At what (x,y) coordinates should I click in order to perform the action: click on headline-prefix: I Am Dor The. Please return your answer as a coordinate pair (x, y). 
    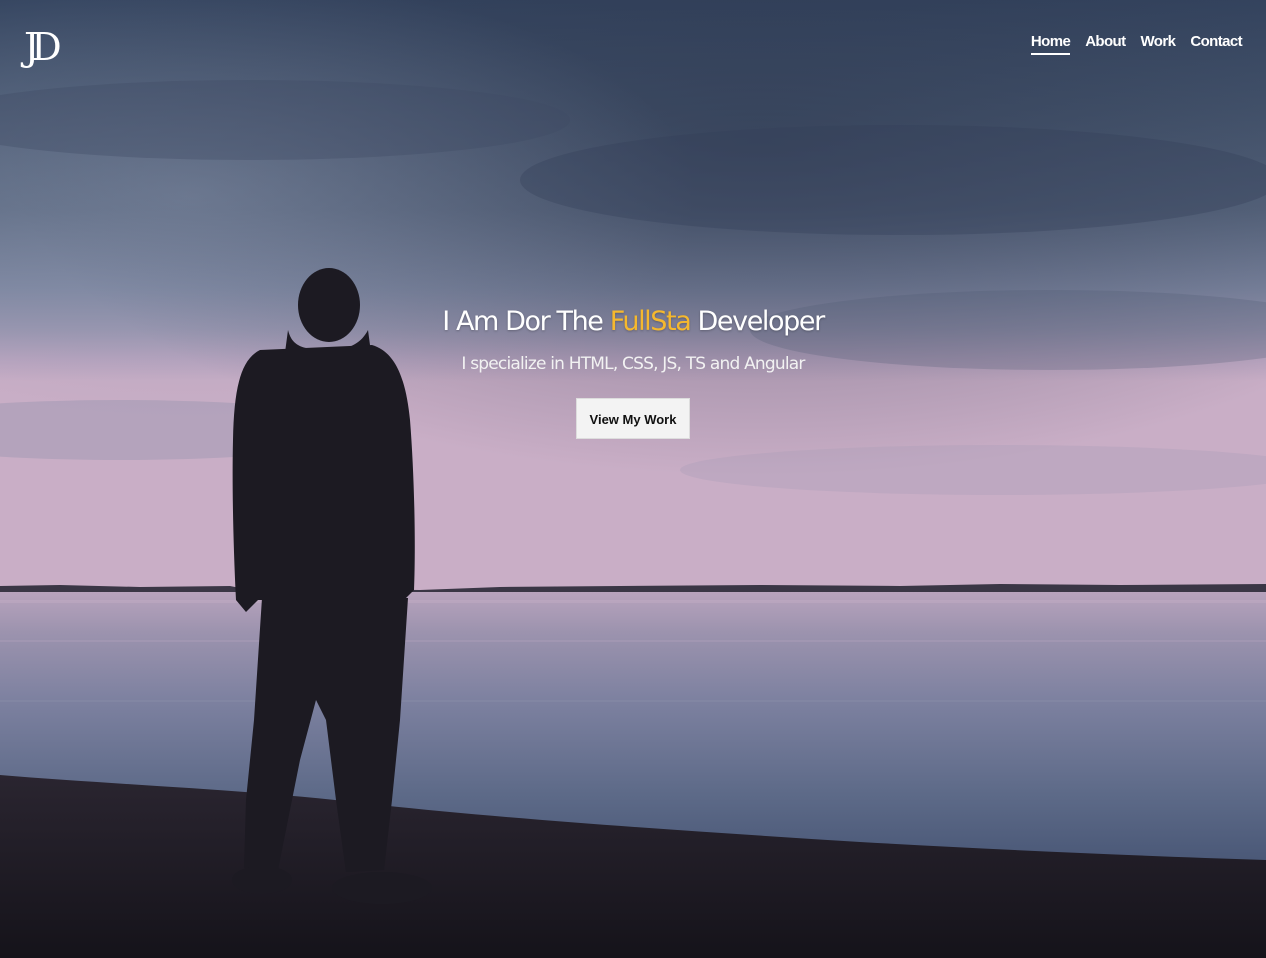
    Looking at the image, I should click on (526, 321).